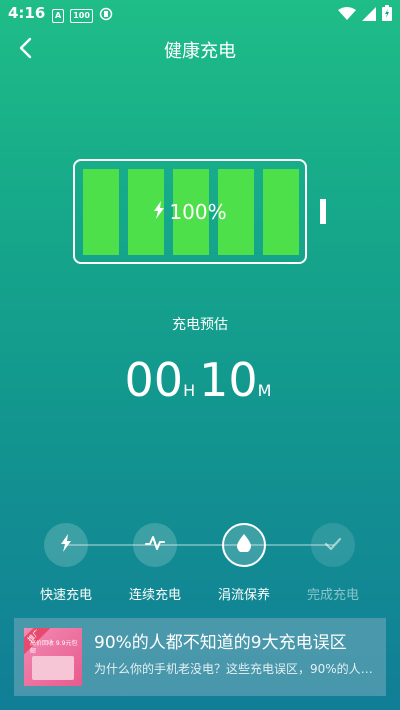 The image size is (400, 710). Describe the element at coordinates (387, 15) in the screenshot. I see `battery-charging-icon` at that location.